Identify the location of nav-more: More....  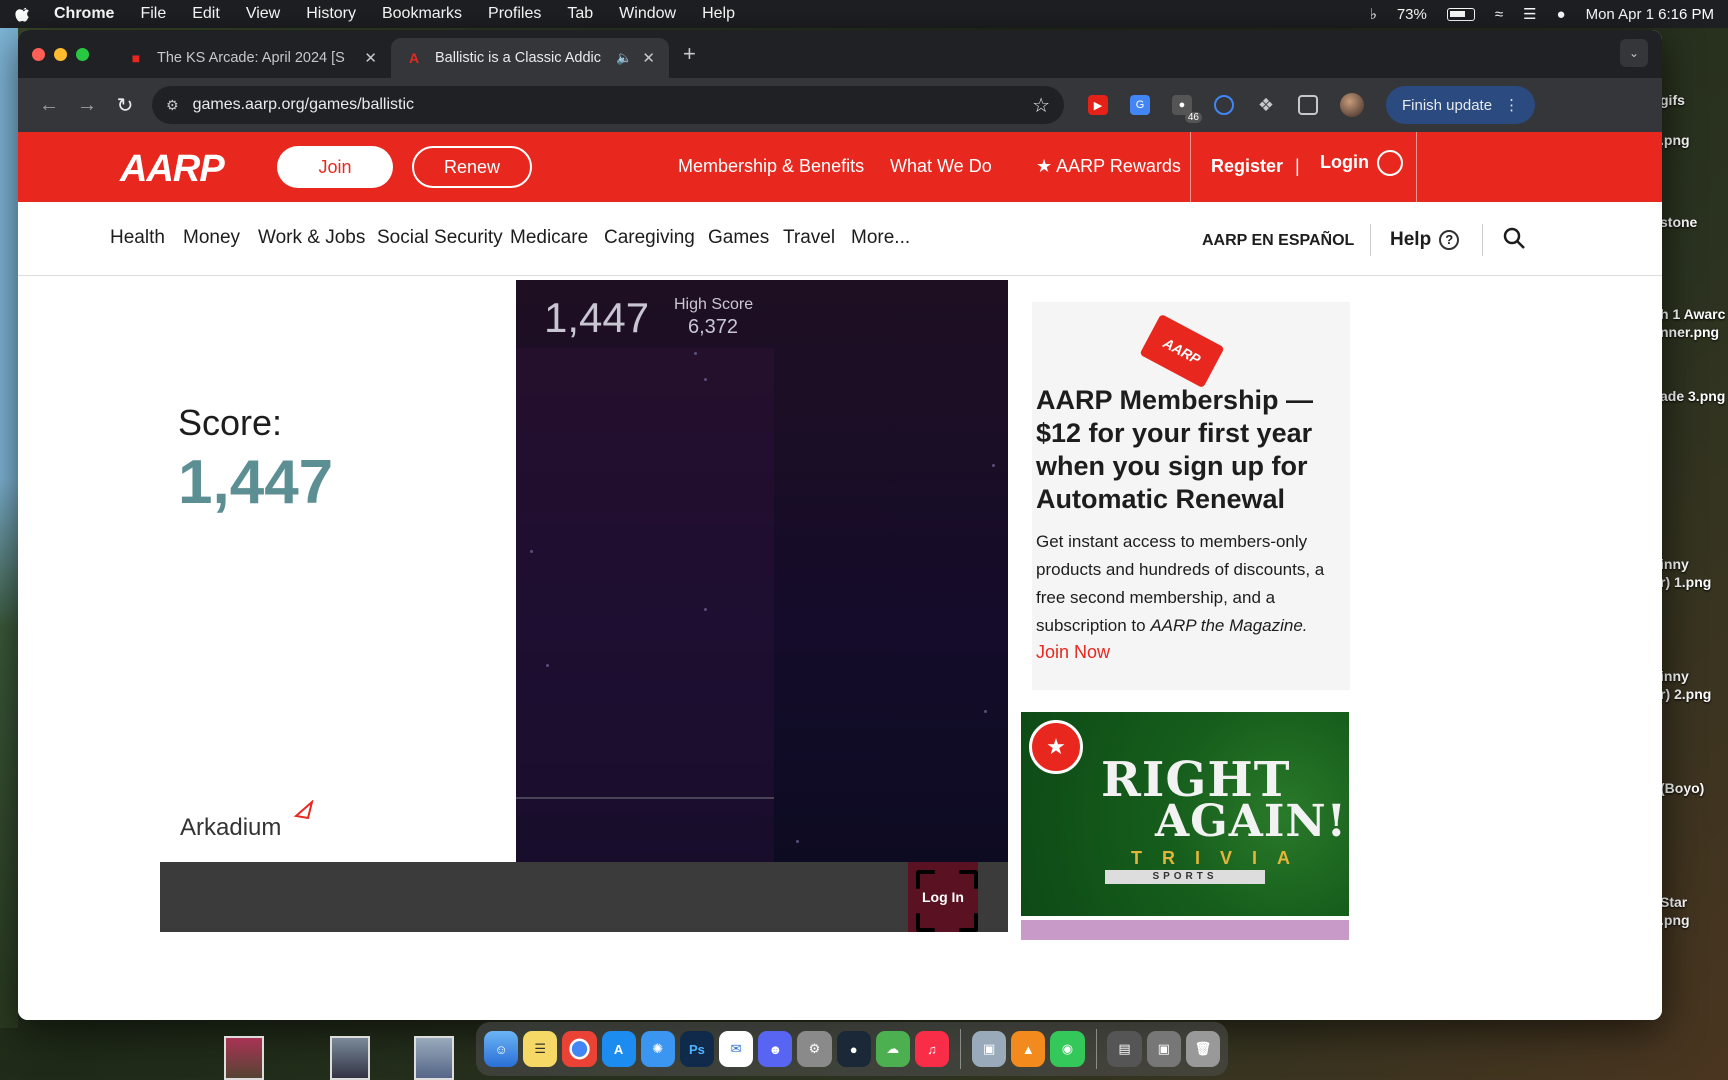
(880, 238).